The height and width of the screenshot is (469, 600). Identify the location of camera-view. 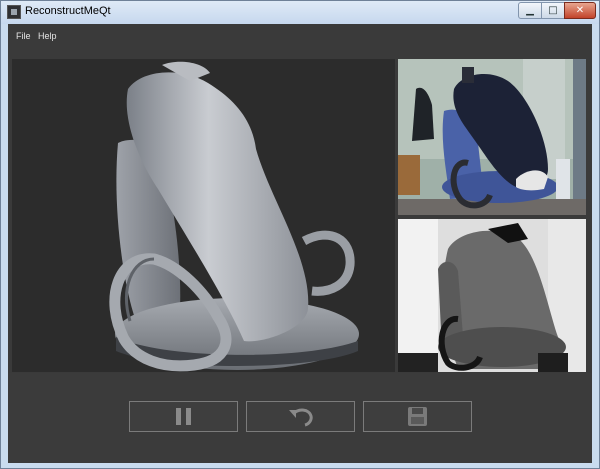
(492, 137).